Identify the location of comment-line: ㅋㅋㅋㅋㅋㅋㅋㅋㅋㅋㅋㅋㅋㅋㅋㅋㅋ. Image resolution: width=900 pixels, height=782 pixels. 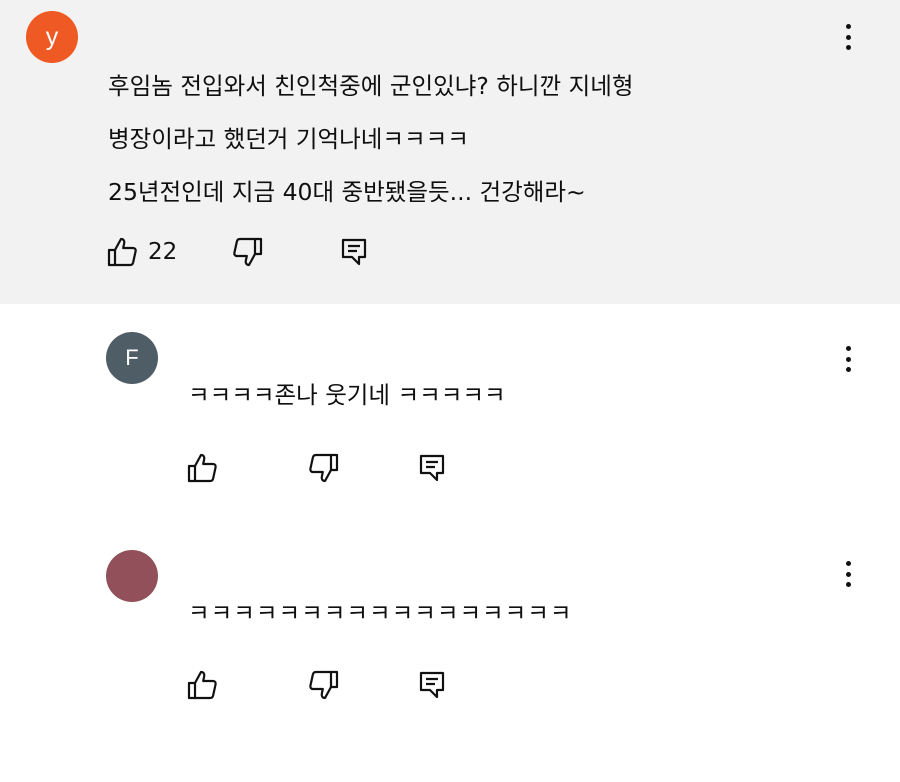
(380, 613).